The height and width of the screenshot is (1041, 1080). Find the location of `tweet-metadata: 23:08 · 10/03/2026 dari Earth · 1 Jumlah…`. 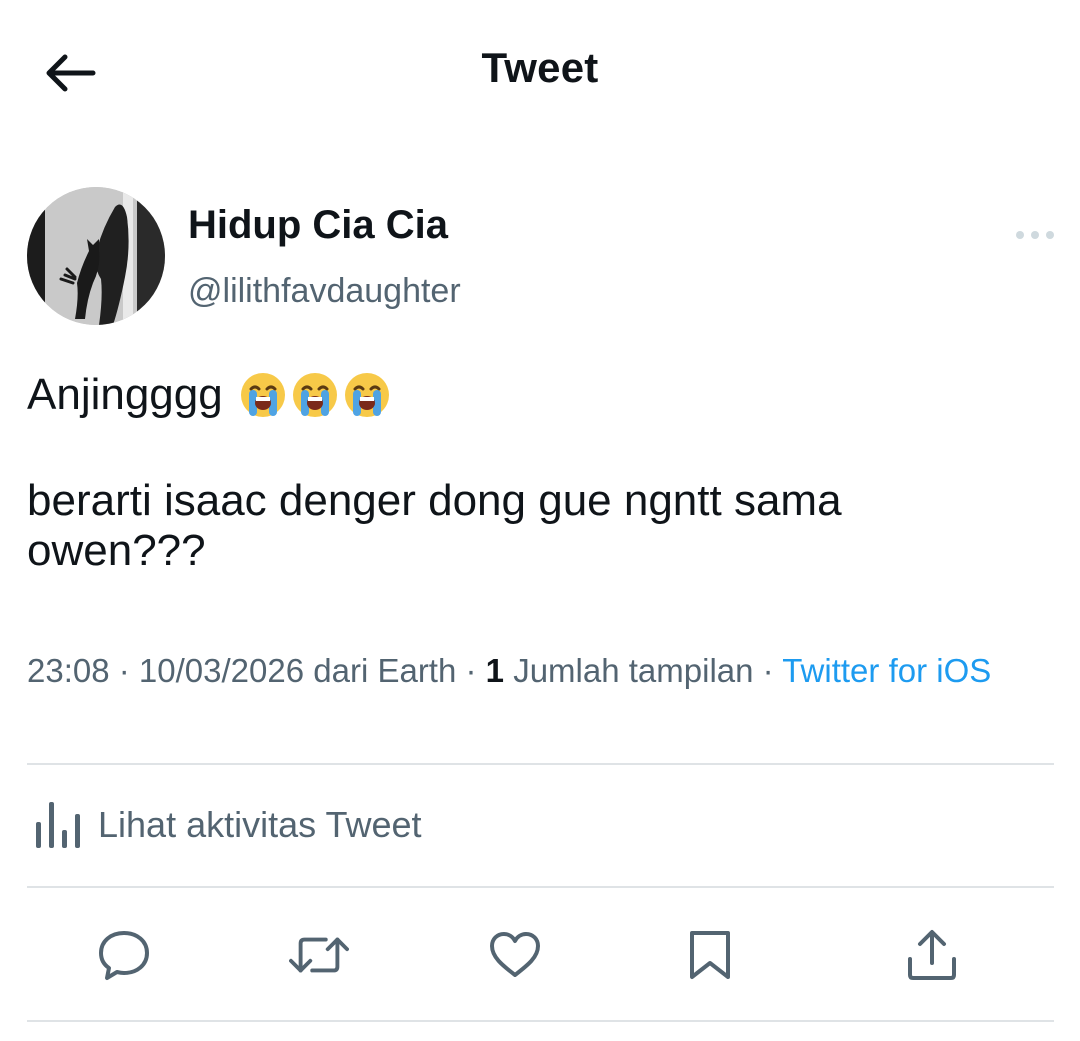

tweet-metadata: 23:08 · 10/03/2026 dari Earth · 1 Jumlah… is located at coordinates (532, 671).